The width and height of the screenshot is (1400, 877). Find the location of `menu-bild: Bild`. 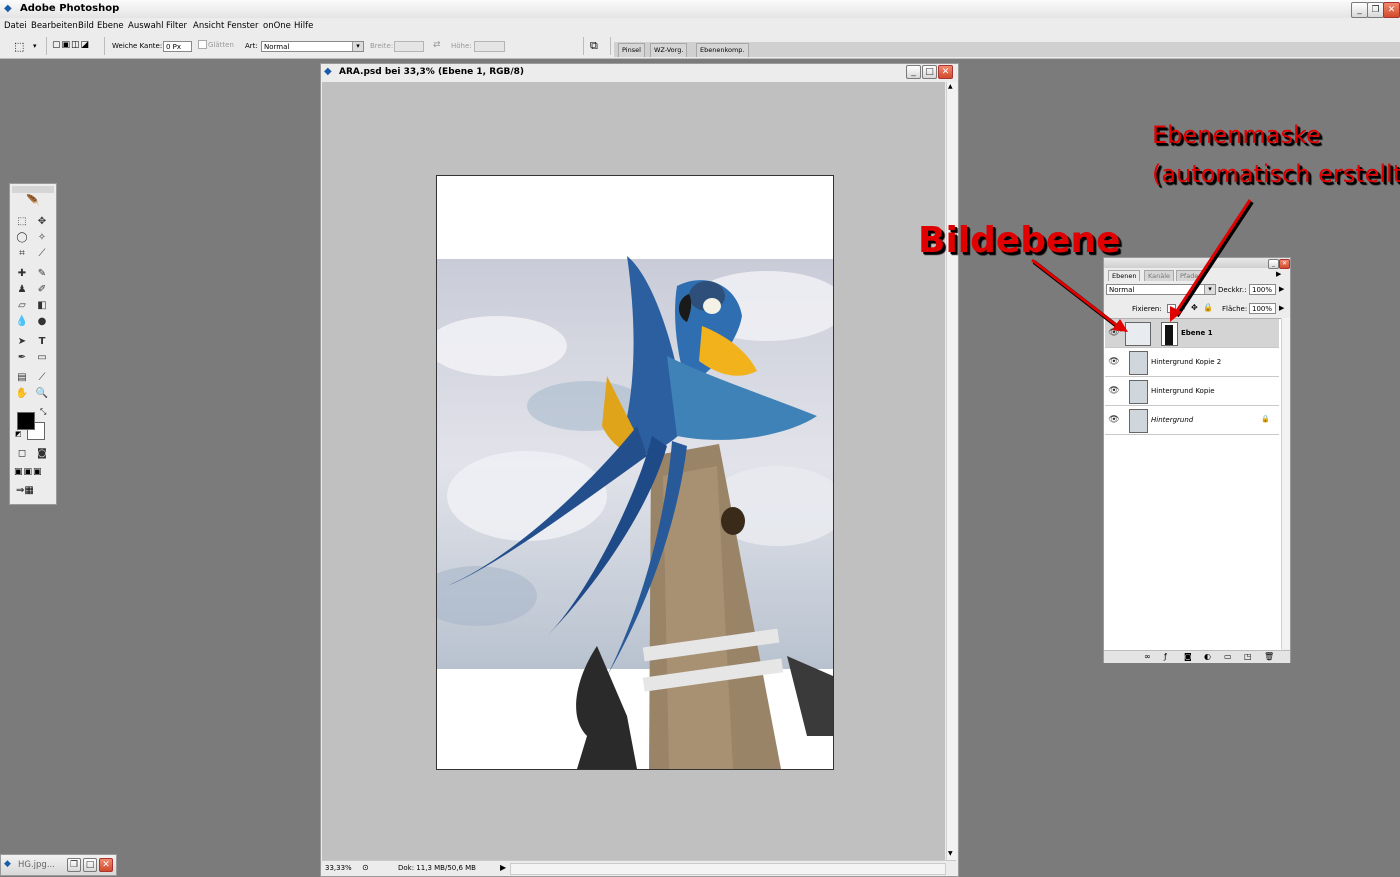

menu-bild: Bild is located at coordinates (86, 26).